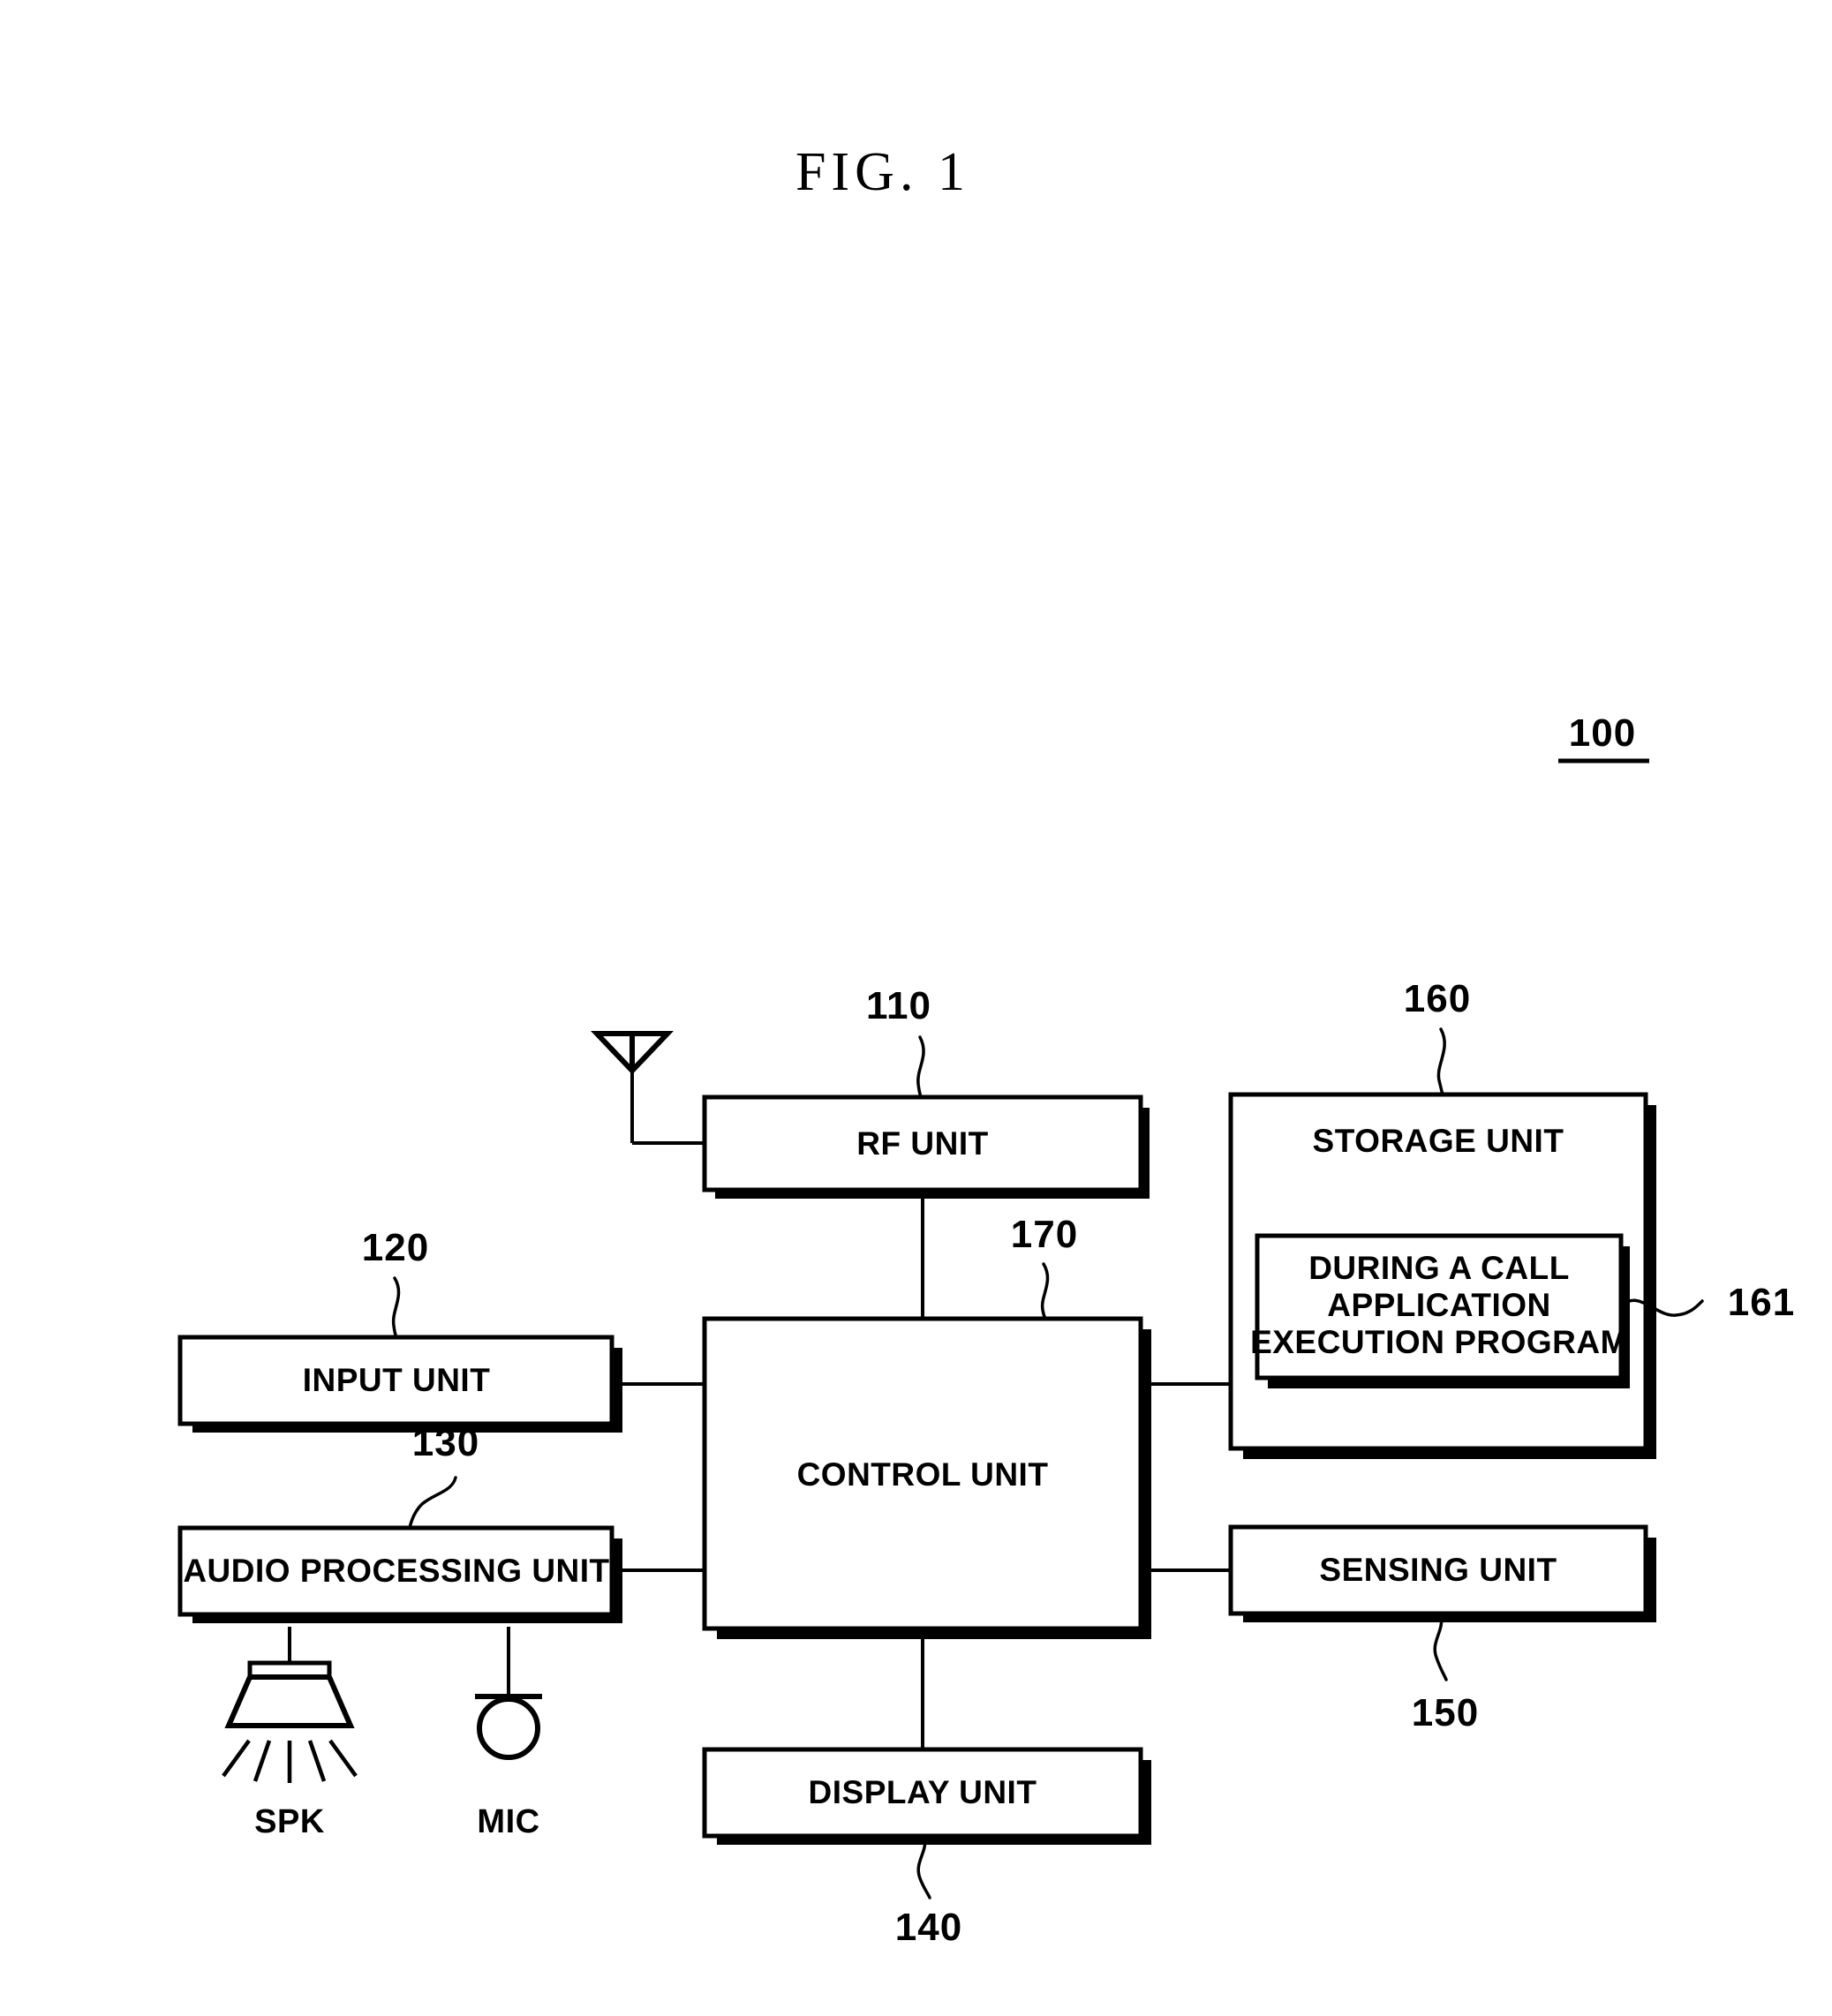 Image resolution: width=1832 pixels, height=2016 pixels. What do you see at coordinates (433, 1503) in the screenshot?
I see `audio-processing-unit-leader-line` at bounding box center [433, 1503].